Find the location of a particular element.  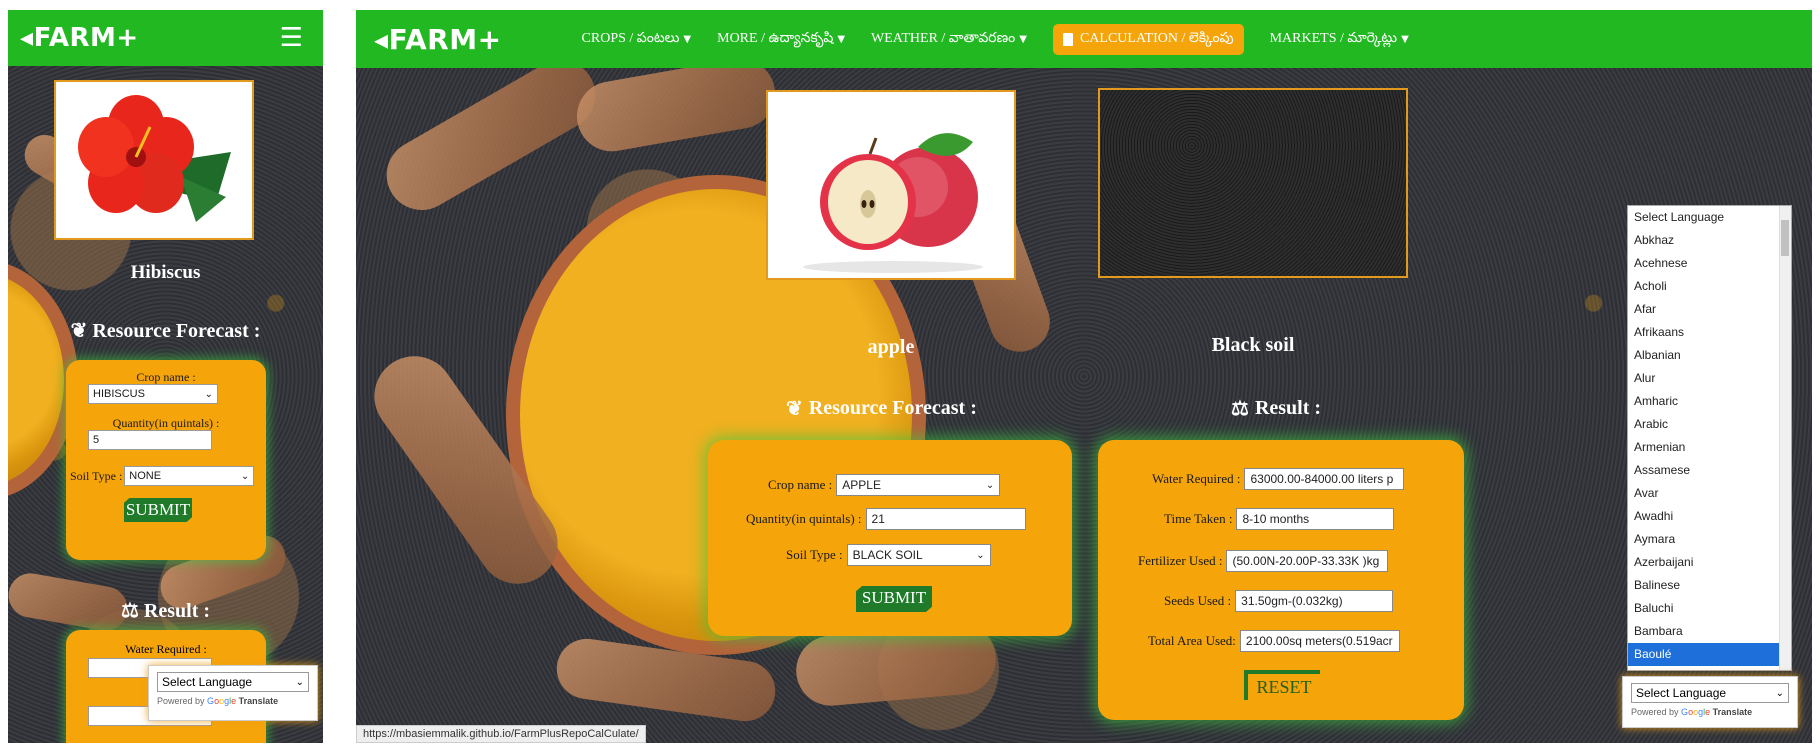

quantity-input: 21 is located at coordinates (945, 519).